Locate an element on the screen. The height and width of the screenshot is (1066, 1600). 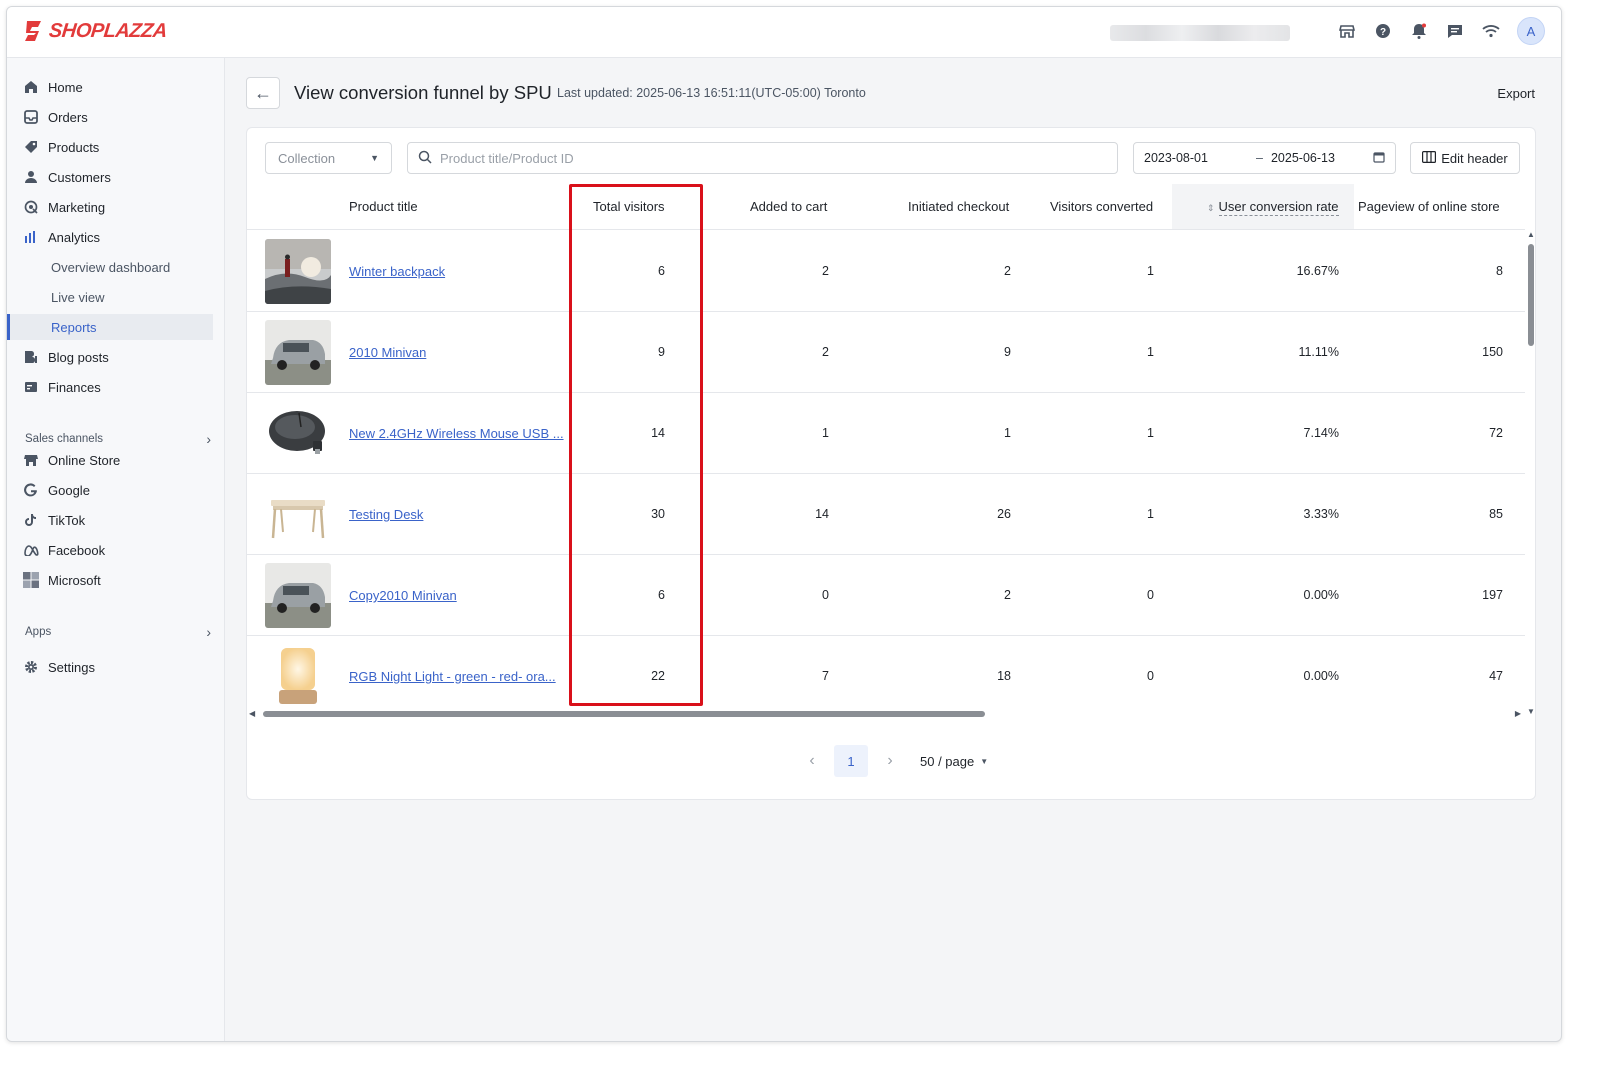
product-title-link: 2010 Minivan is located at coordinates (387, 352).